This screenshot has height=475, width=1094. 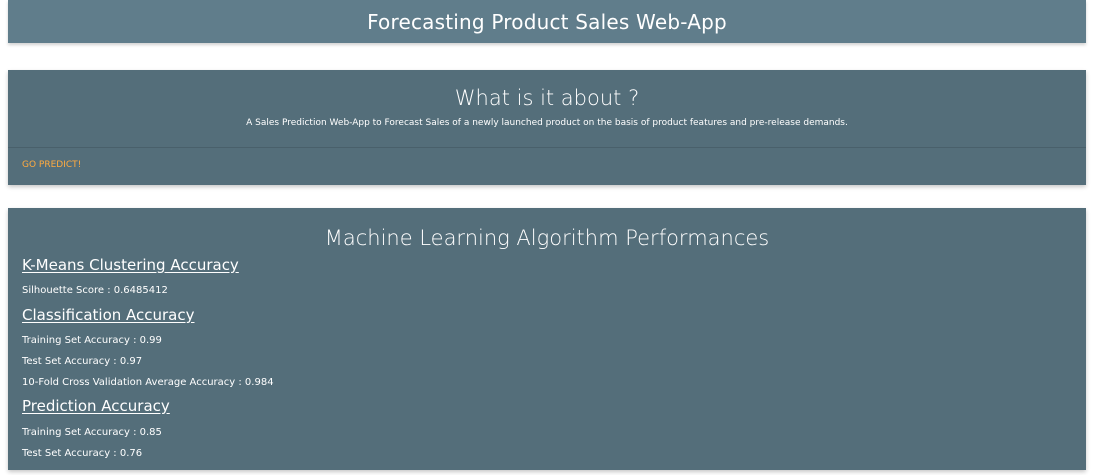 What do you see at coordinates (547, 238) in the screenshot?
I see `performance-title: Machine Learning Algorithm Performances` at bounding box center [547, 238].